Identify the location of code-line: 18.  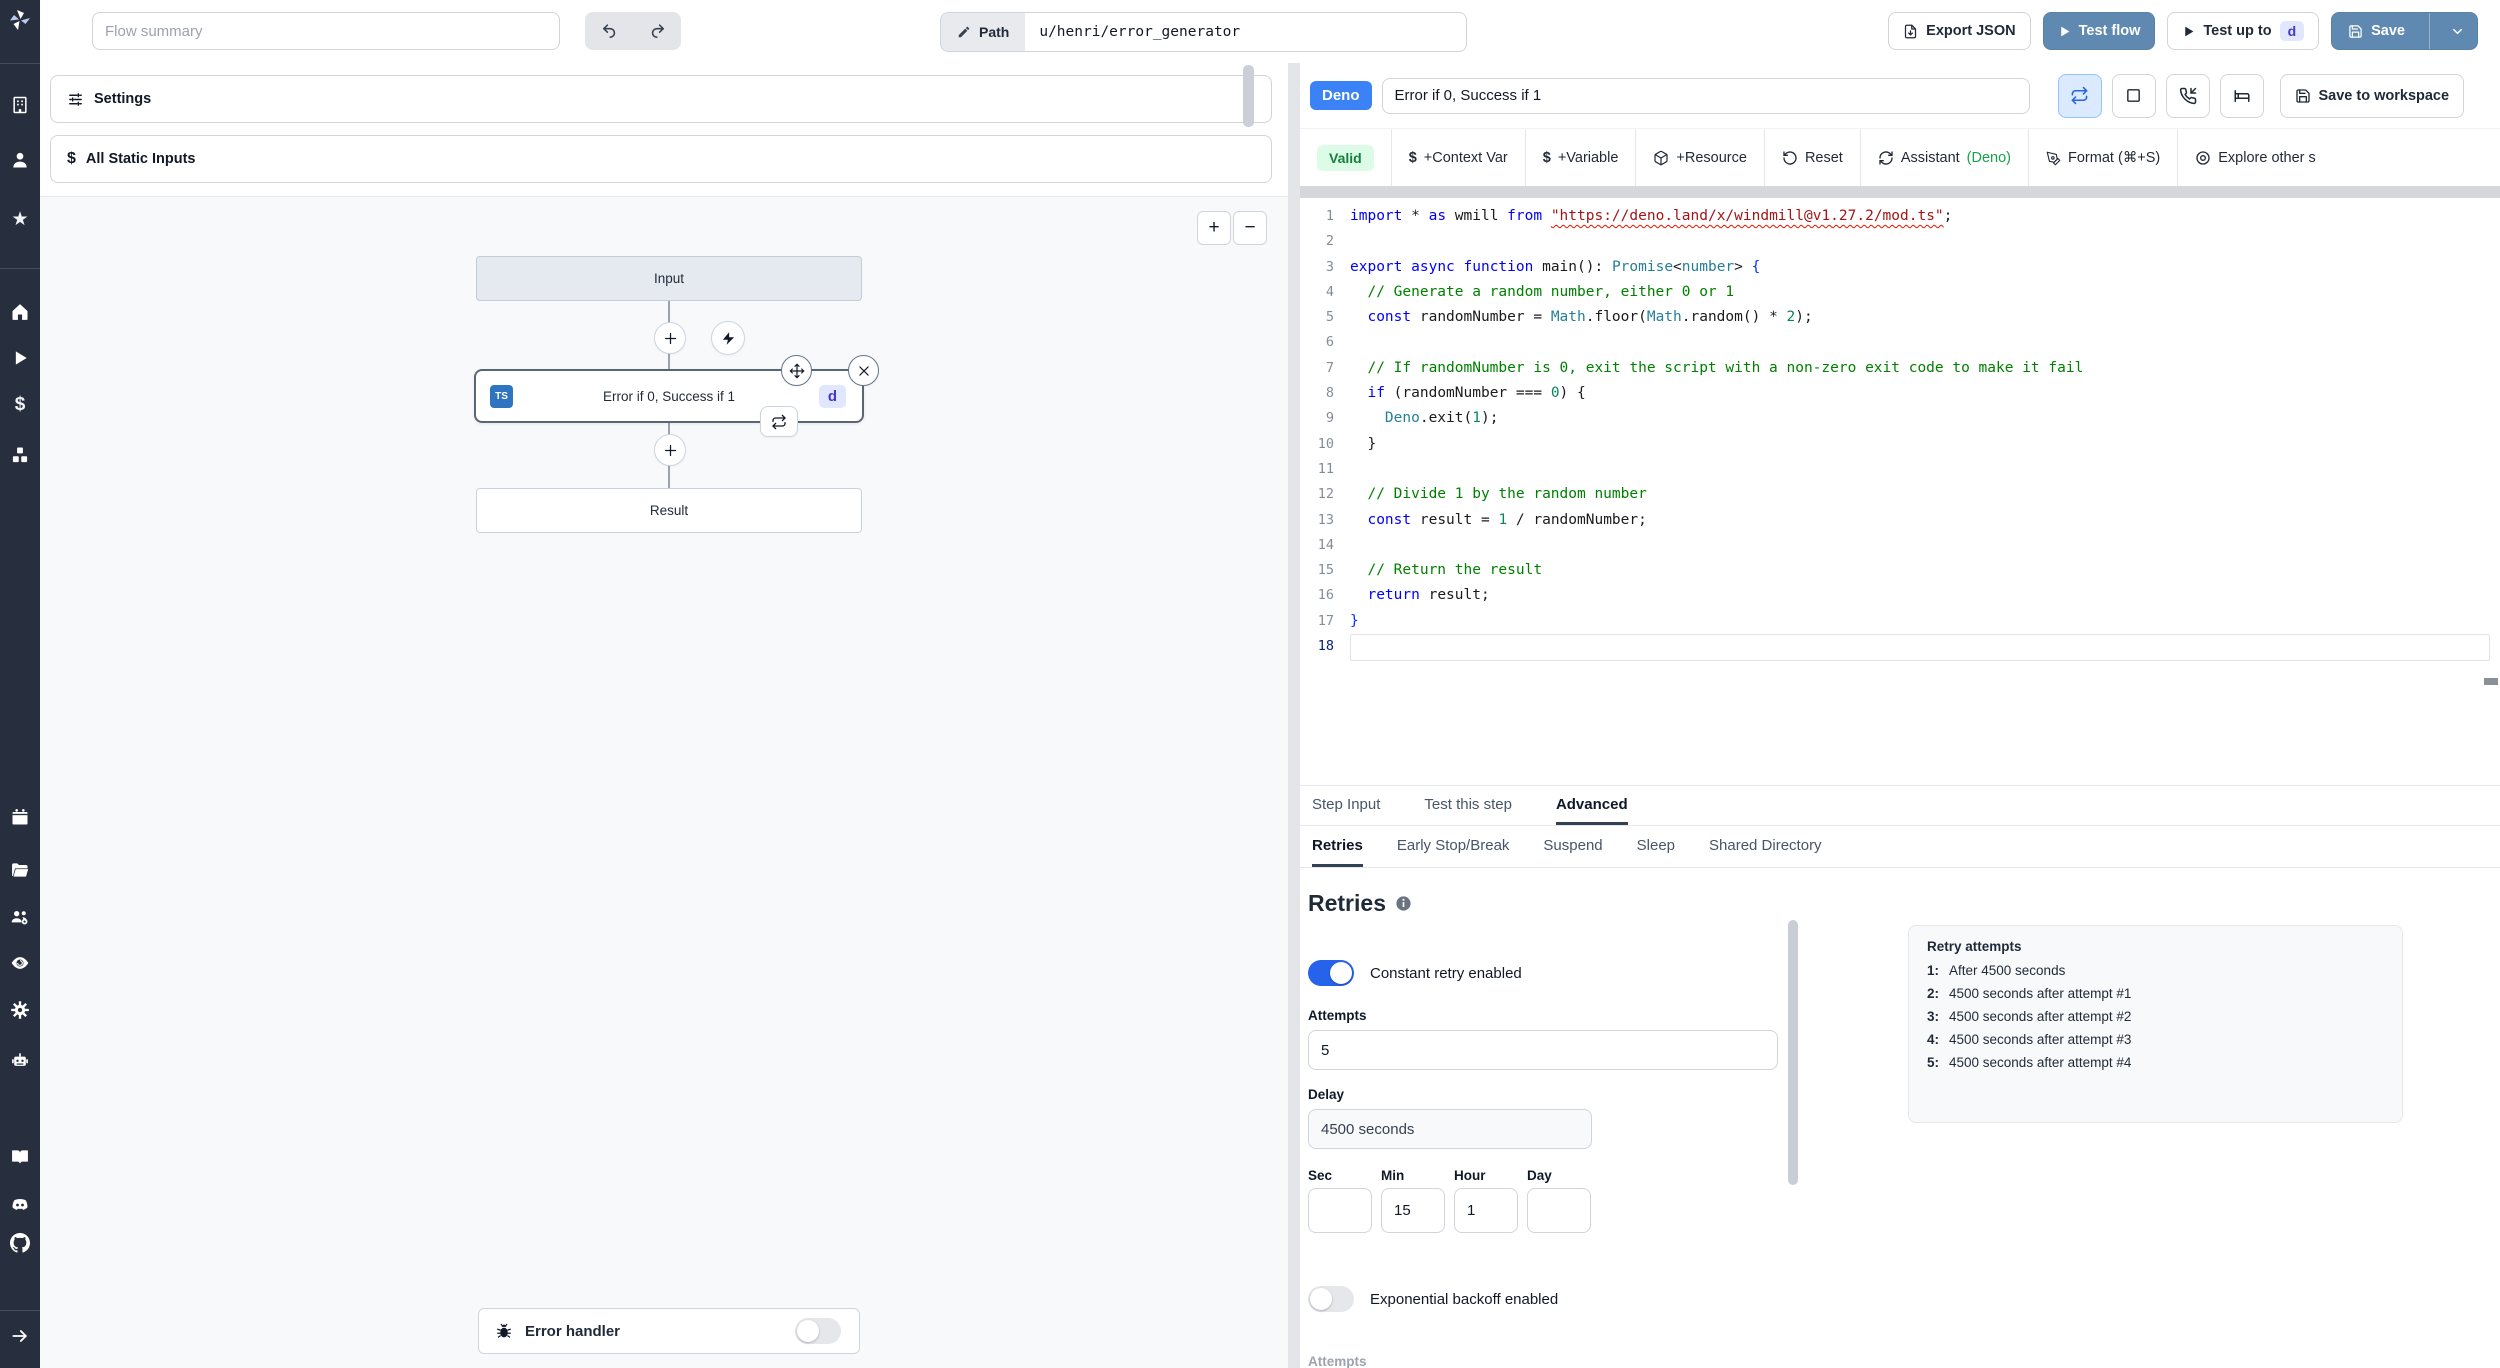
(1900, 648).